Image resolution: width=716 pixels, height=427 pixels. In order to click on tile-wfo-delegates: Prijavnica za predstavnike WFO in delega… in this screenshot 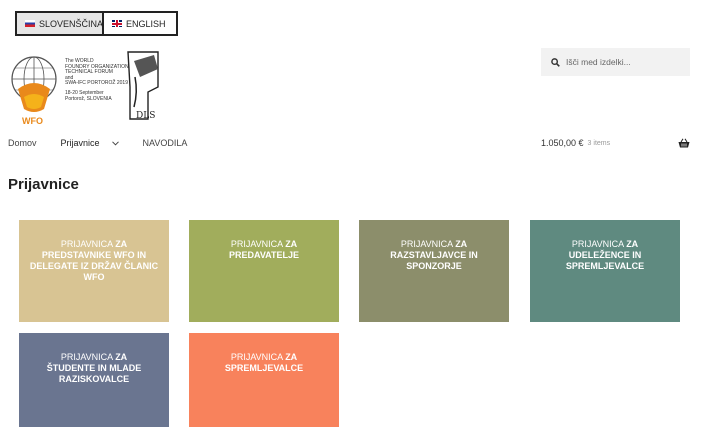, I will do `click(94, 271)`.